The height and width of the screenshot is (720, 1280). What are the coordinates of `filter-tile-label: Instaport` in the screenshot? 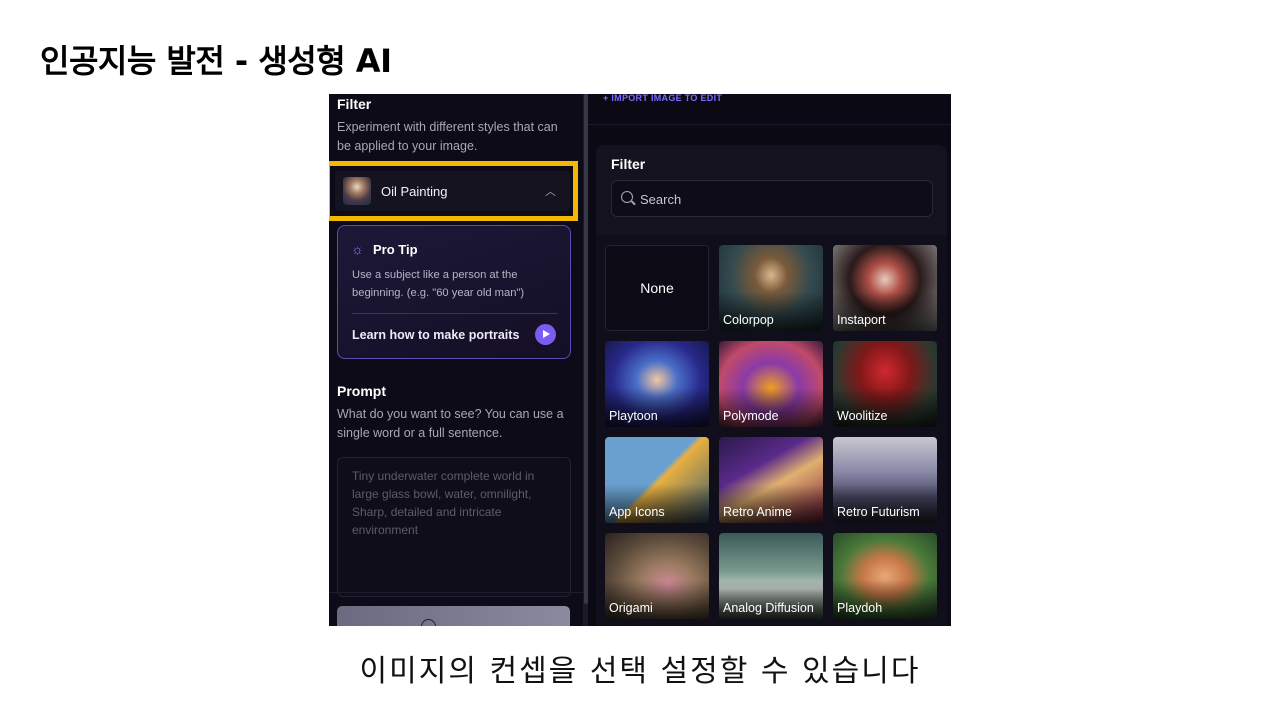 It's located at (861, 320).